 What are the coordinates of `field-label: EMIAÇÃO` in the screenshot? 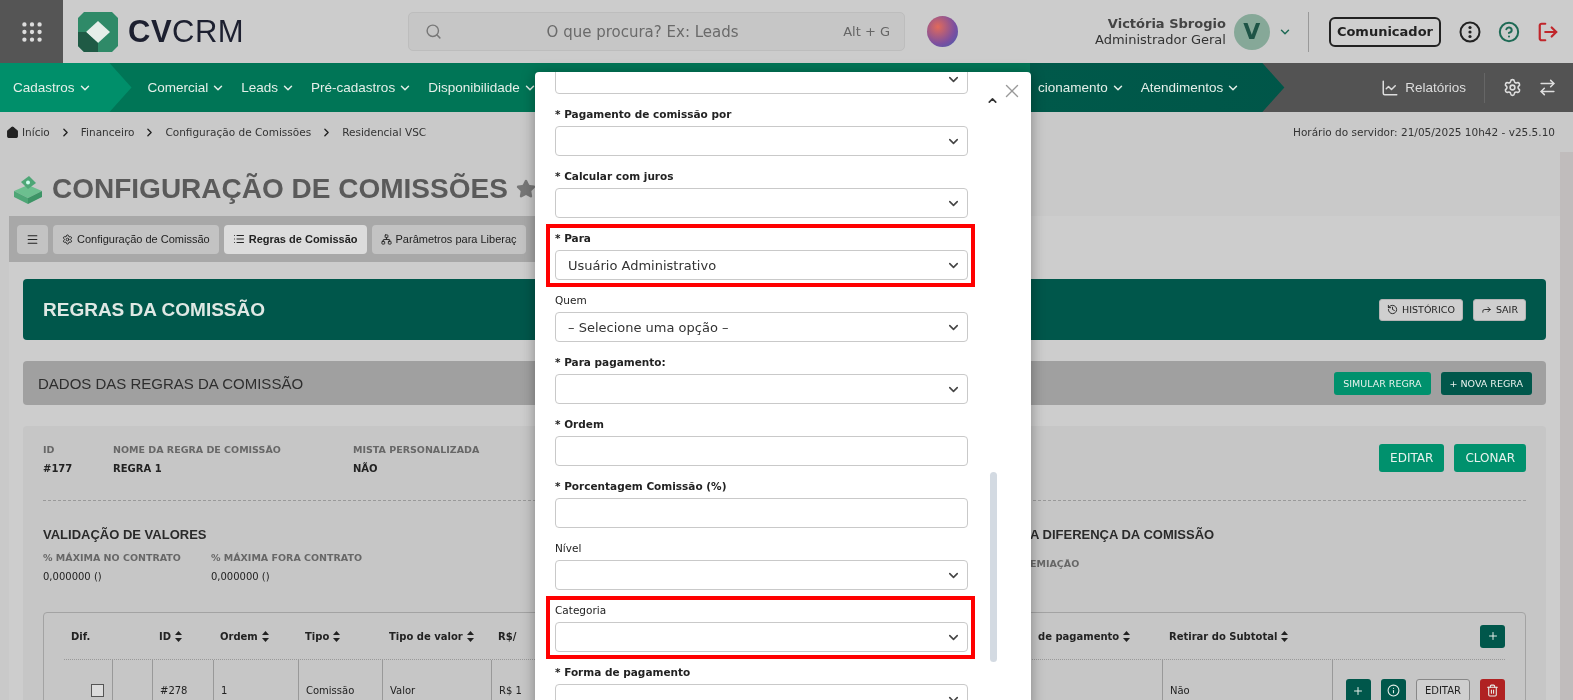 It's located at (1055, 563).